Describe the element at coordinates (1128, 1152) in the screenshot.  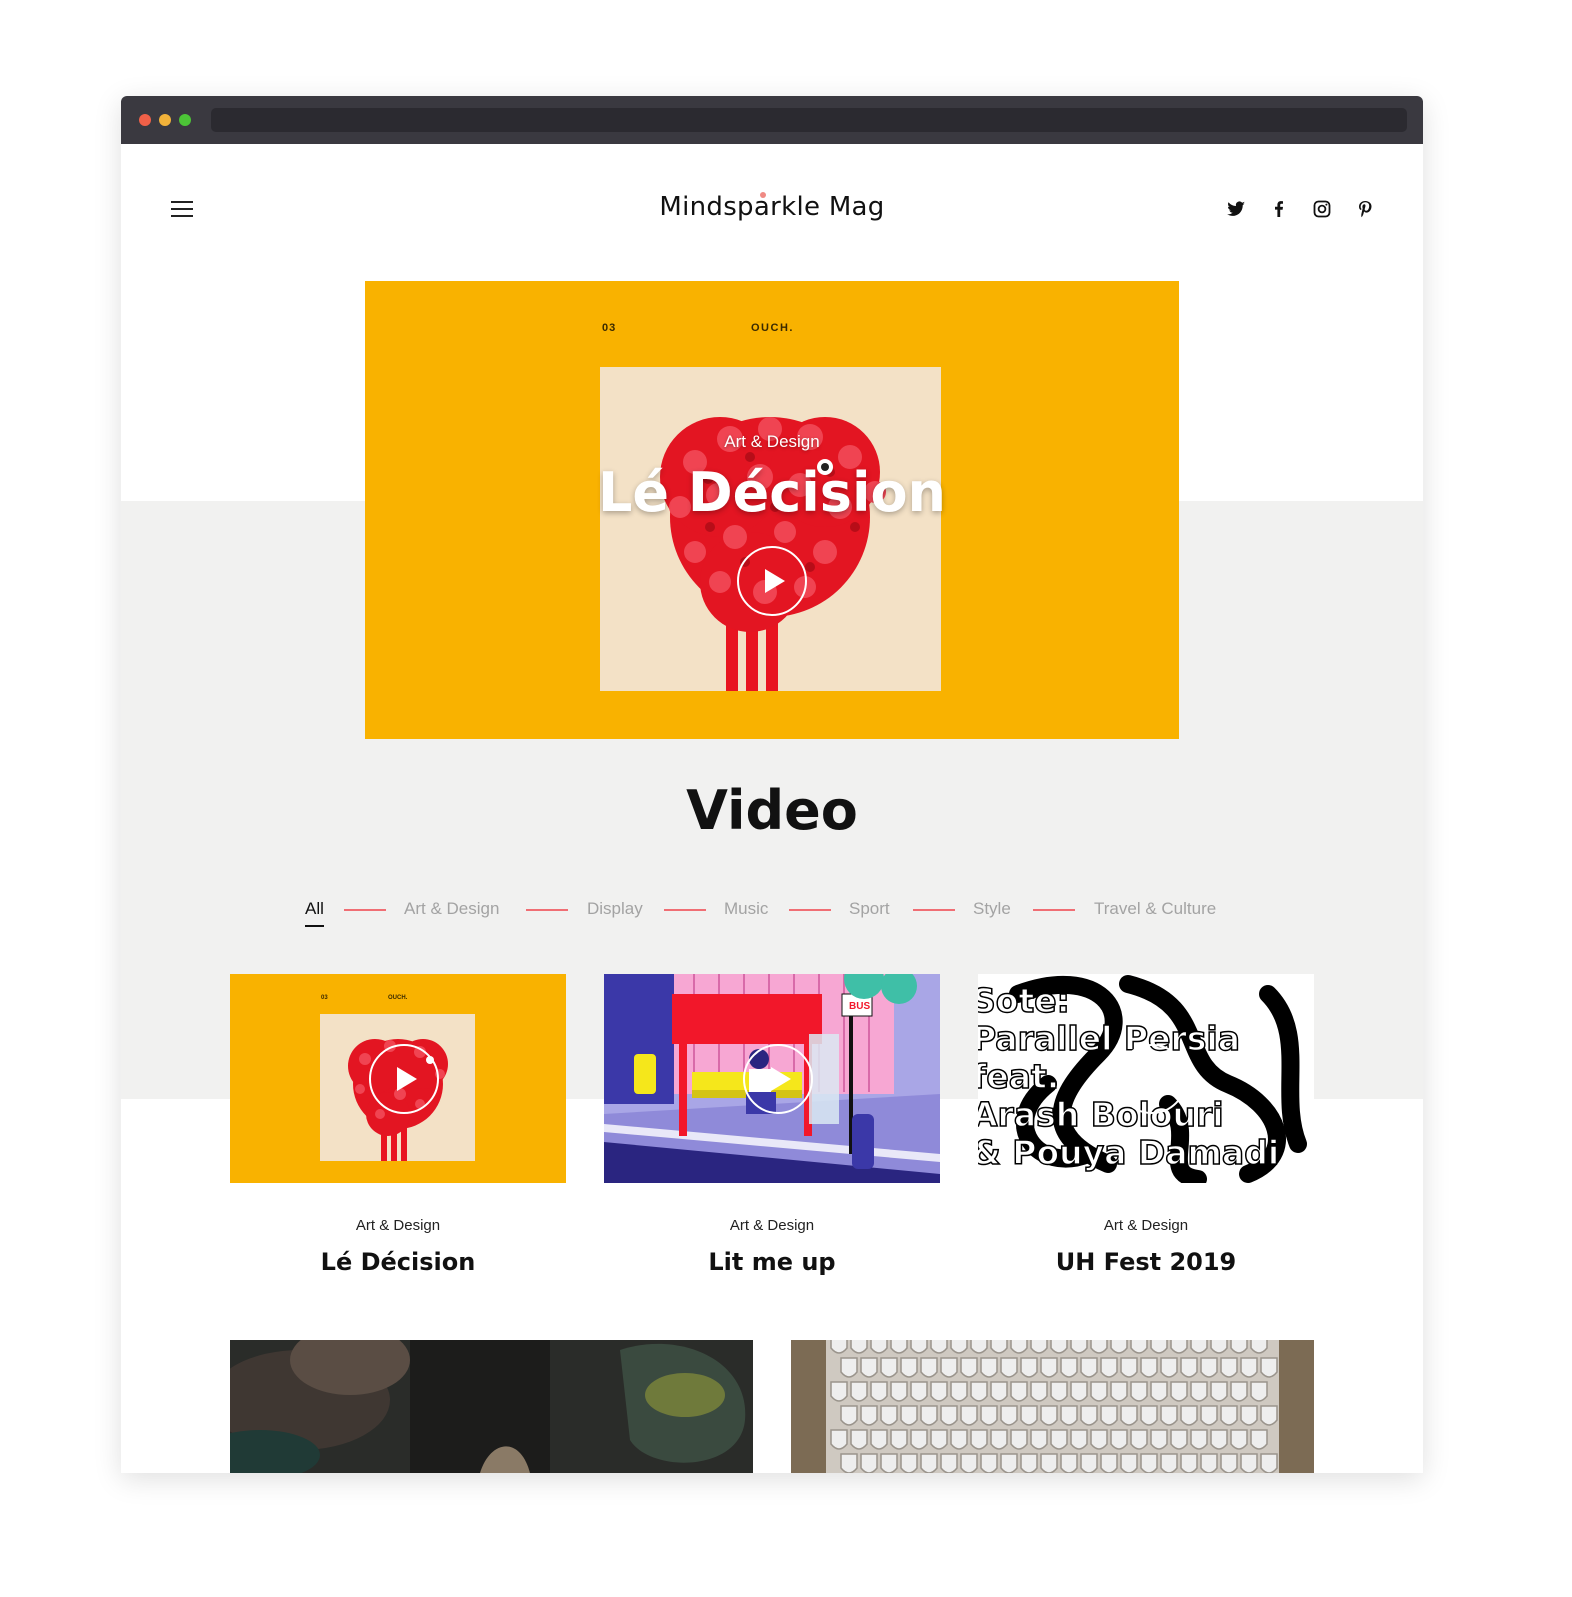
I see `poster-line: & Pouya Damadi` at that location.